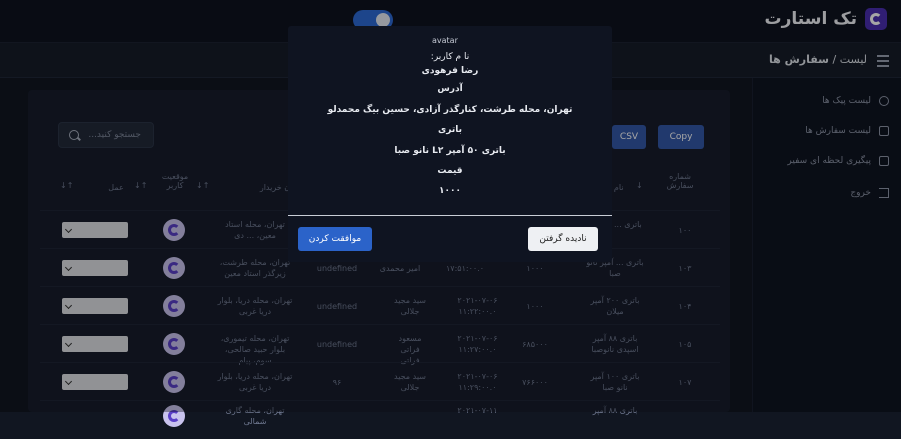 This screenshot has height=439, width=901. Describe the element at coordinates (450, 71) in the screenshot. I see `user-name: رضا فرهودی` at that location.